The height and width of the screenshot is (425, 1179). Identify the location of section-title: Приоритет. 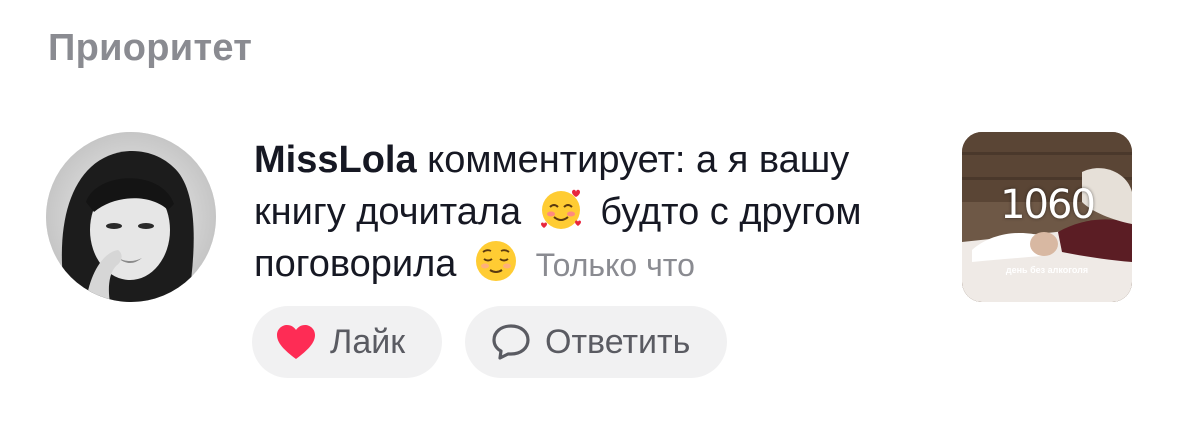
(150, 48).